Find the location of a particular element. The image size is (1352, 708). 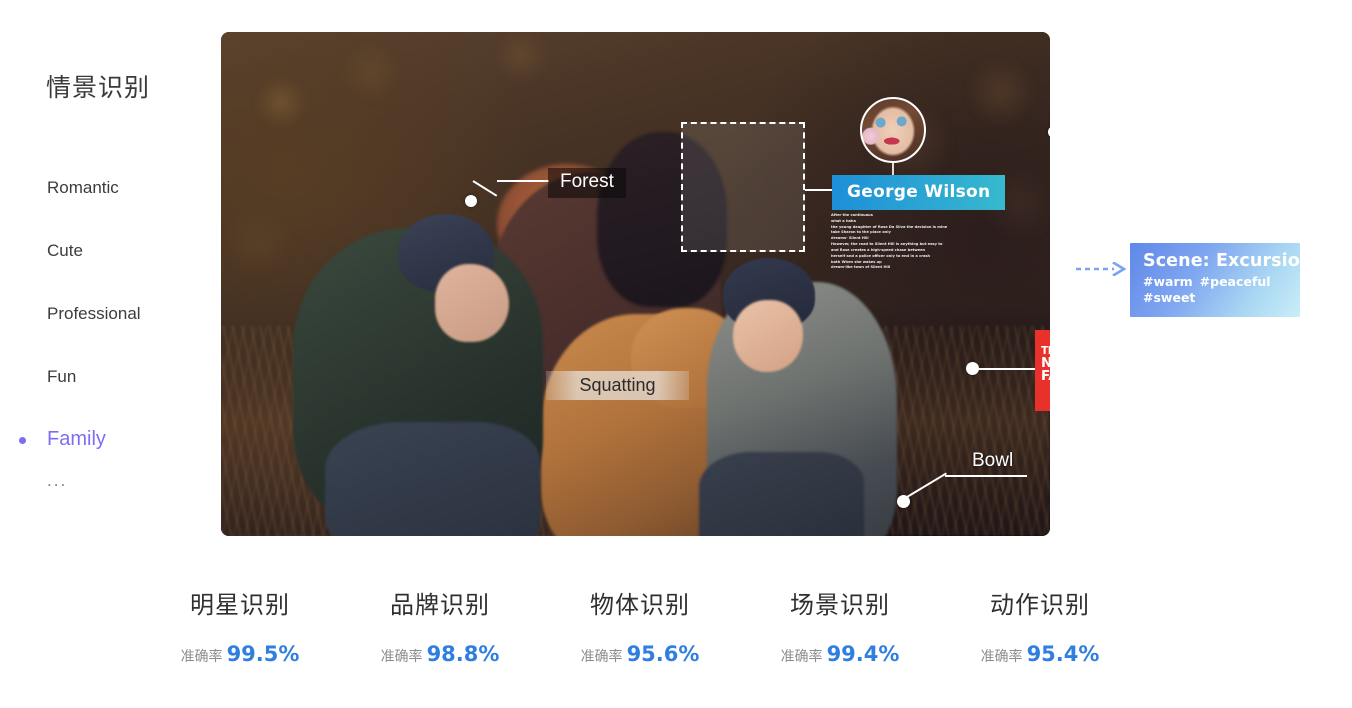

metric-name: 场景识别 is located at coordinates (840, 605).